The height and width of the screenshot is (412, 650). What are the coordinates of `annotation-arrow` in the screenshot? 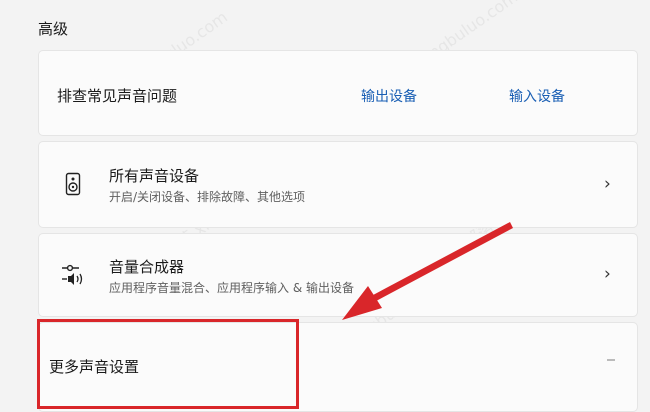 It's located at (427, 271).